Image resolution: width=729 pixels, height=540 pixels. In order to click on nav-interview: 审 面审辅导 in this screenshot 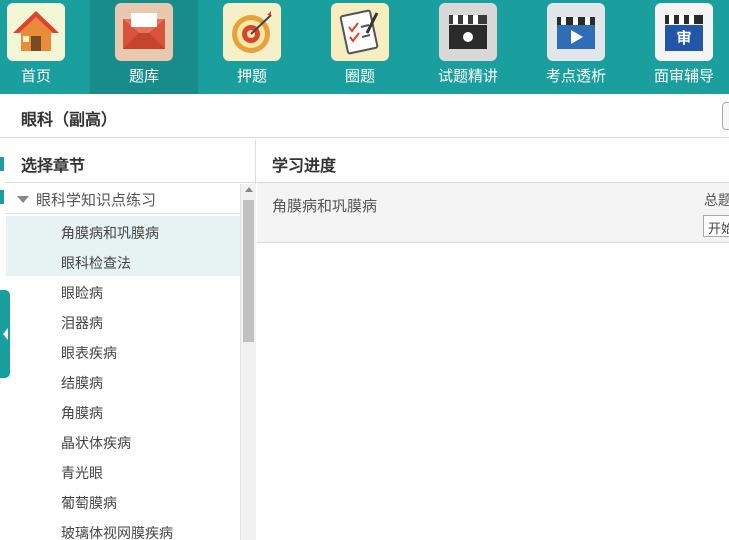, I will do `click(679, 47)`.